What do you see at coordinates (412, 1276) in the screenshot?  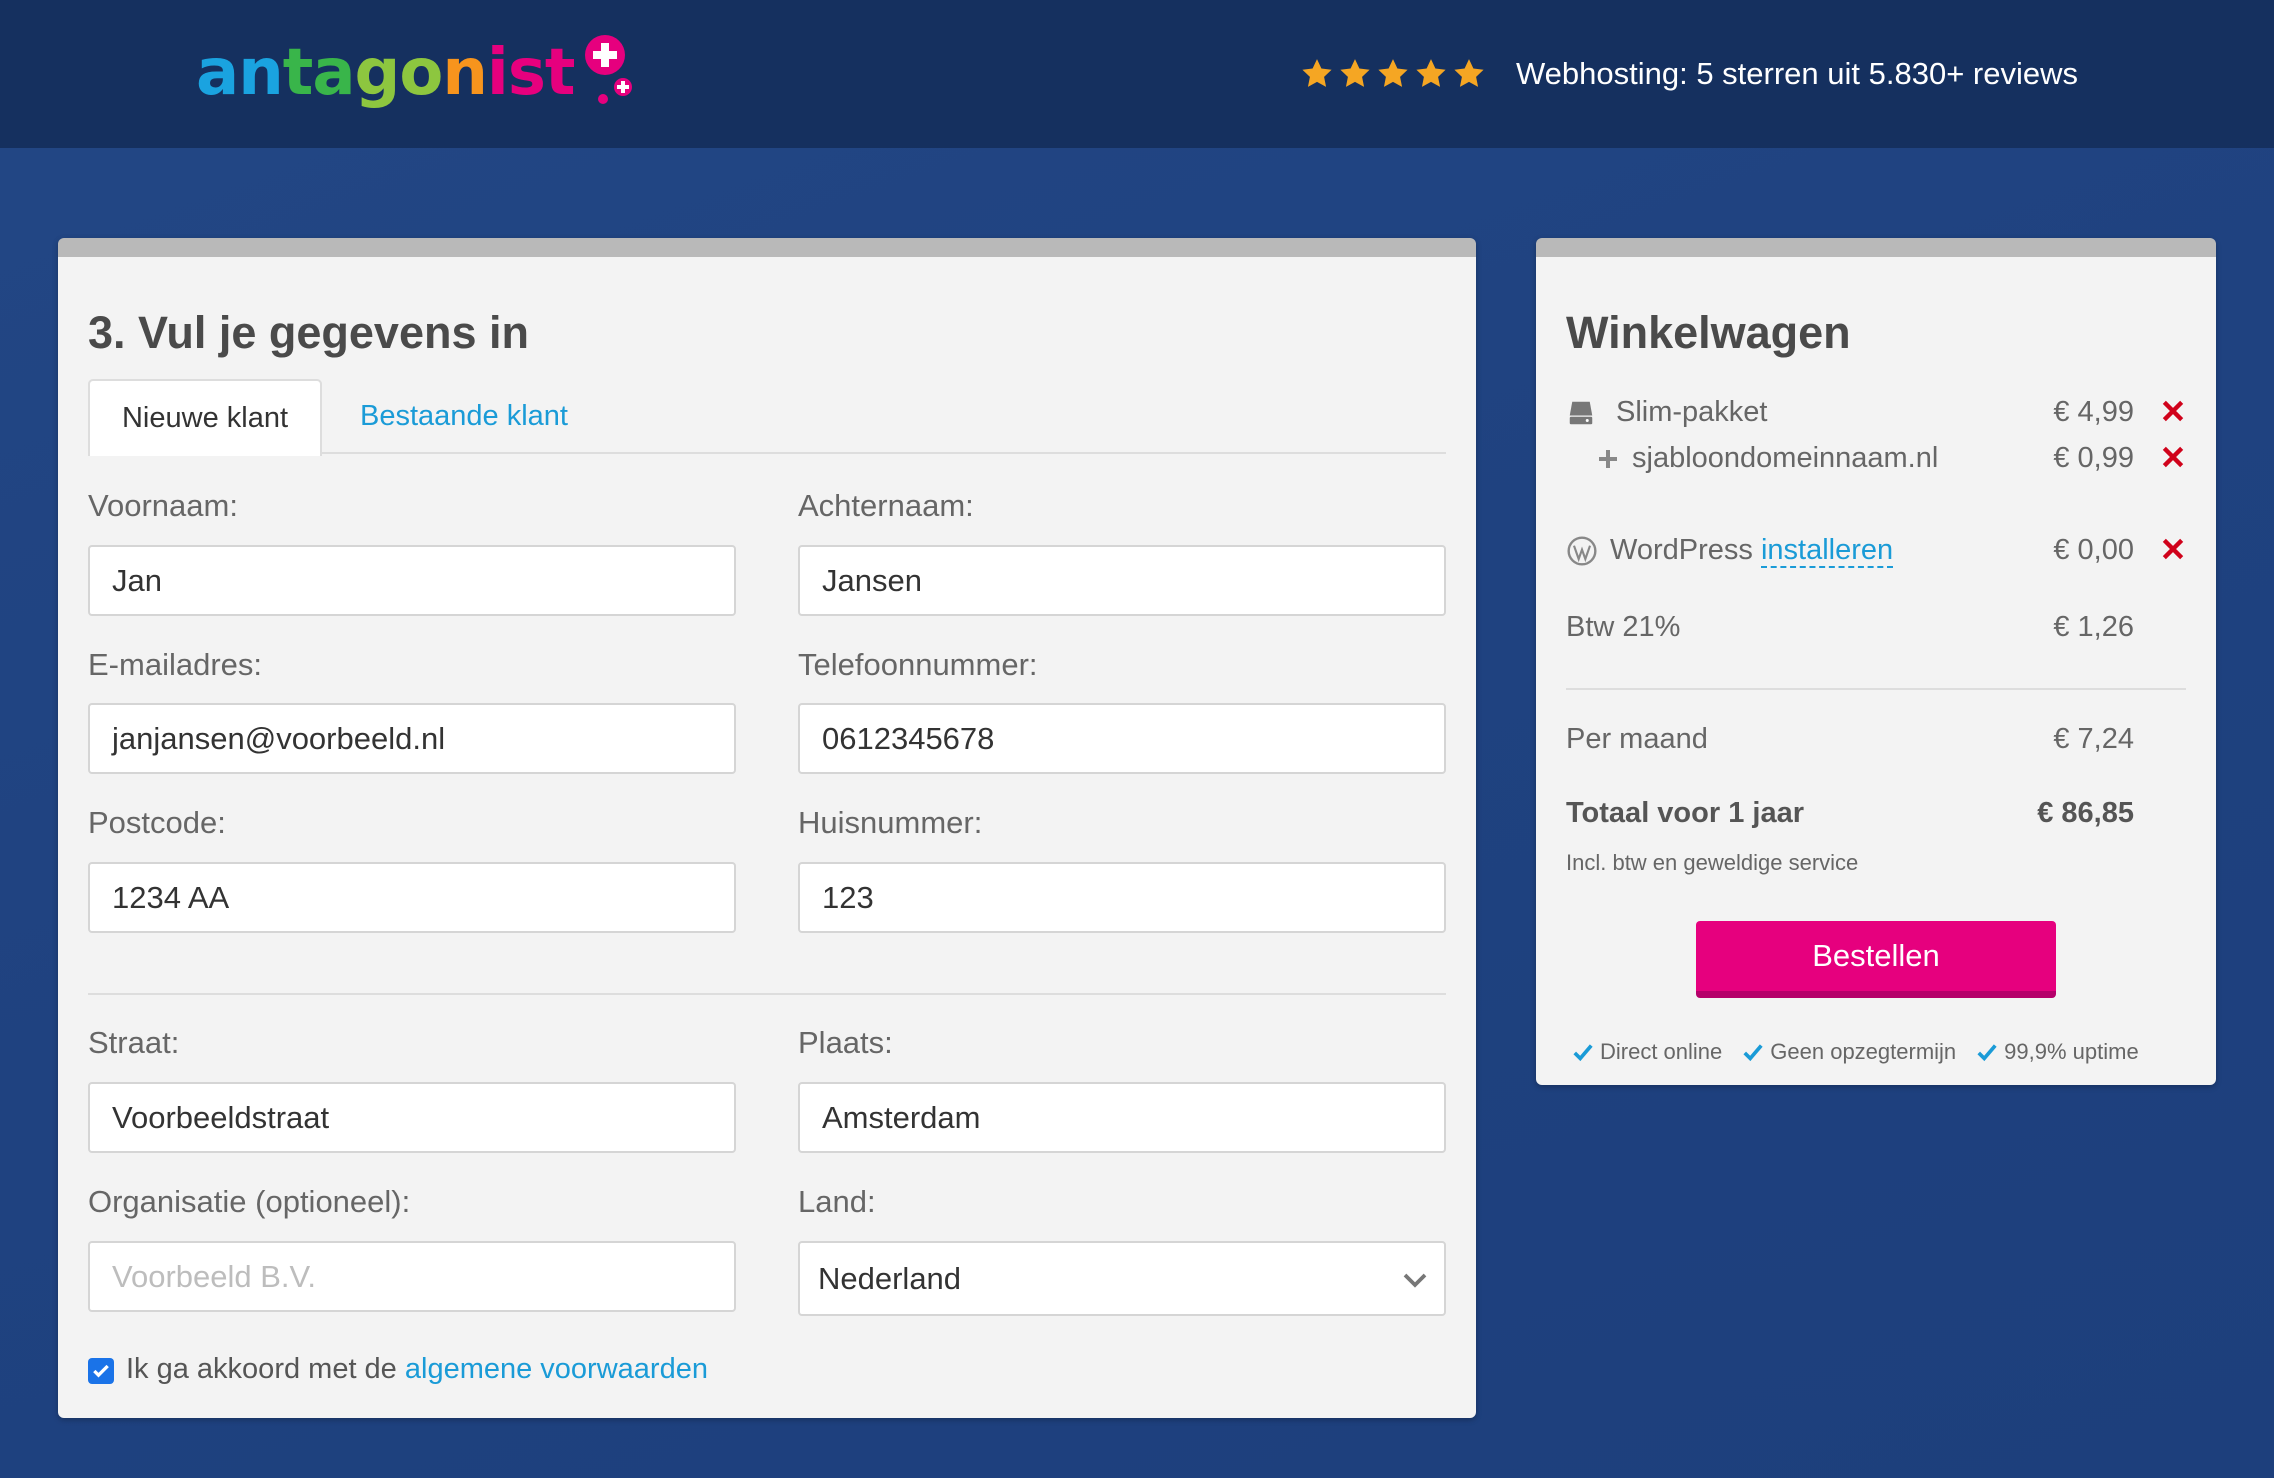 I see `organisation-field: Voorbeeld B.V.` at bounding box center [412, 1276].